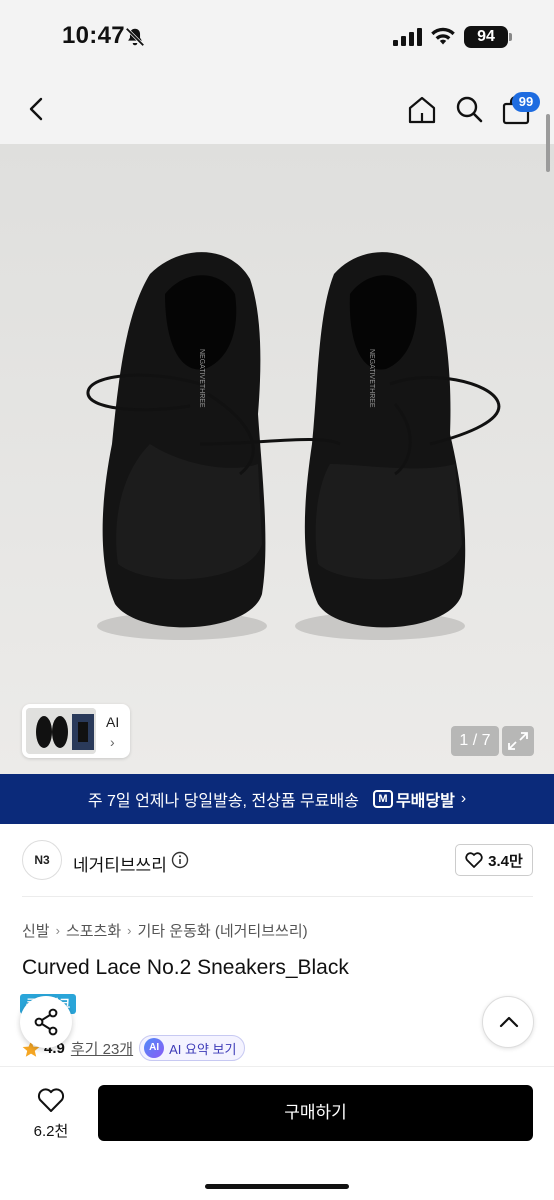 Image resolution: width=554 pixels, height=1200 pixels. What do you see at coordinates (223, 930) in the screenshot?
I see `breadcrumb-item: 기타 운동화 (네거티브쓰리)` at bounding box center [223, 930].